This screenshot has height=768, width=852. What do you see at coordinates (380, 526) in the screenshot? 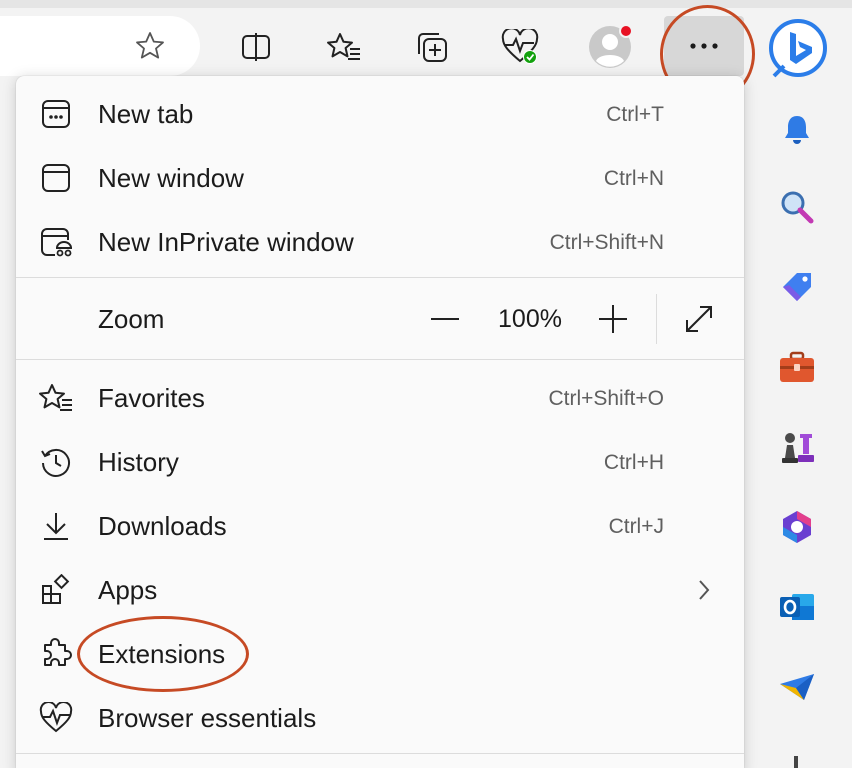
I see `menu-item-downloads: Downloads Ctrl+J` at bounding box center [380, 526].